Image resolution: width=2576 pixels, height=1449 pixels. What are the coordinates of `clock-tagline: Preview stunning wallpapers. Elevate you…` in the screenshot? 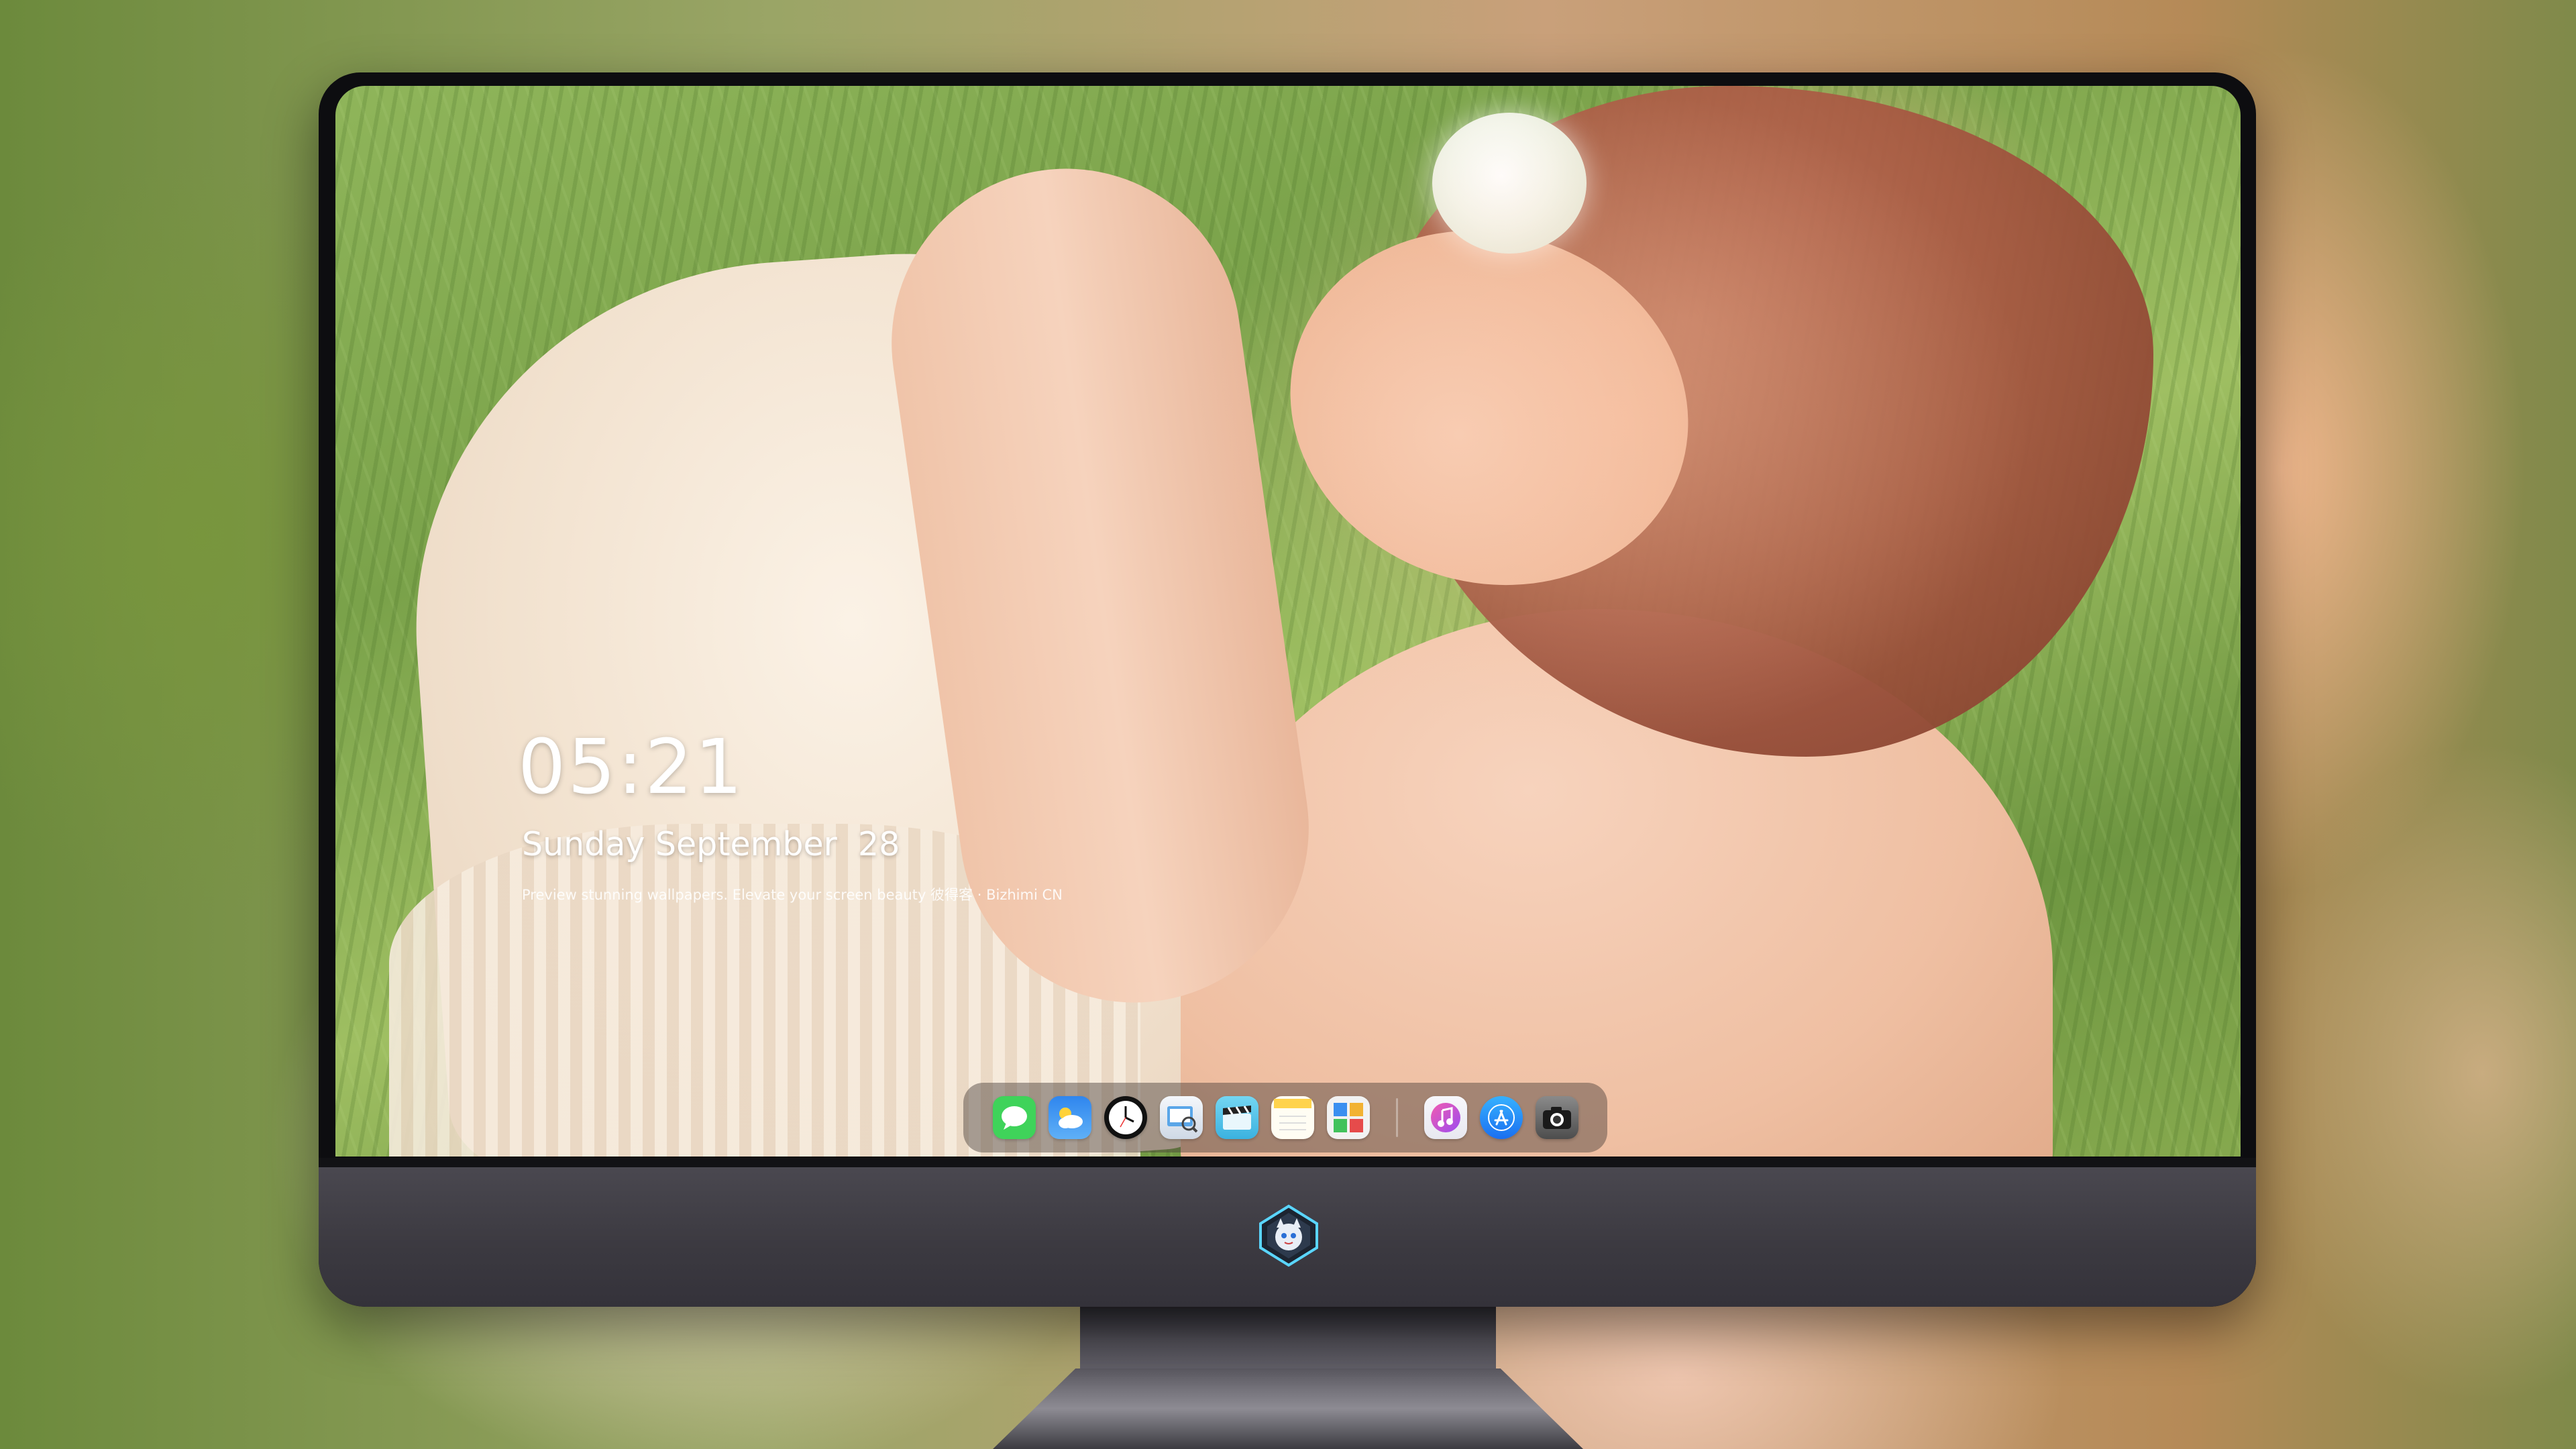 It's located at (792, 895).